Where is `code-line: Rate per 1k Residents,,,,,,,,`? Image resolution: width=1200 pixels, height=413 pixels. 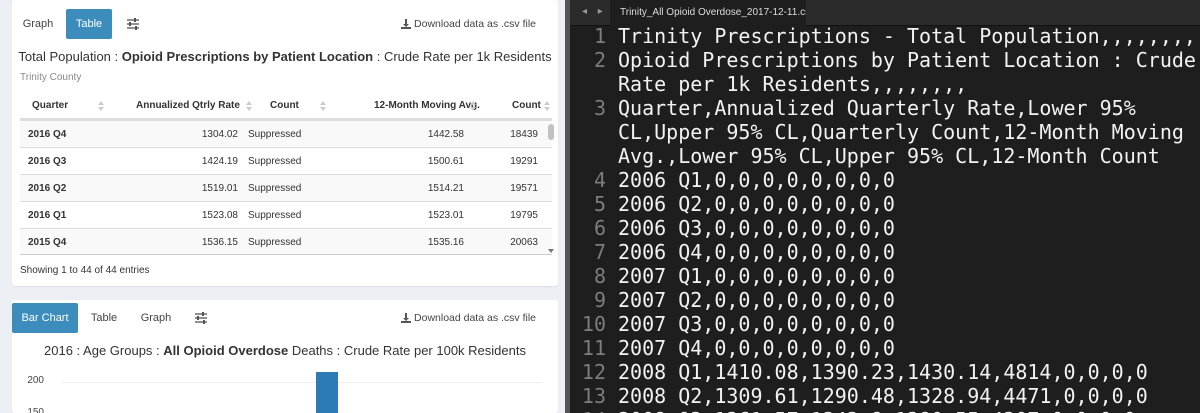
code-line: Rate per 1k Residents,,,,,,,, is located at coordinates (908, 84).